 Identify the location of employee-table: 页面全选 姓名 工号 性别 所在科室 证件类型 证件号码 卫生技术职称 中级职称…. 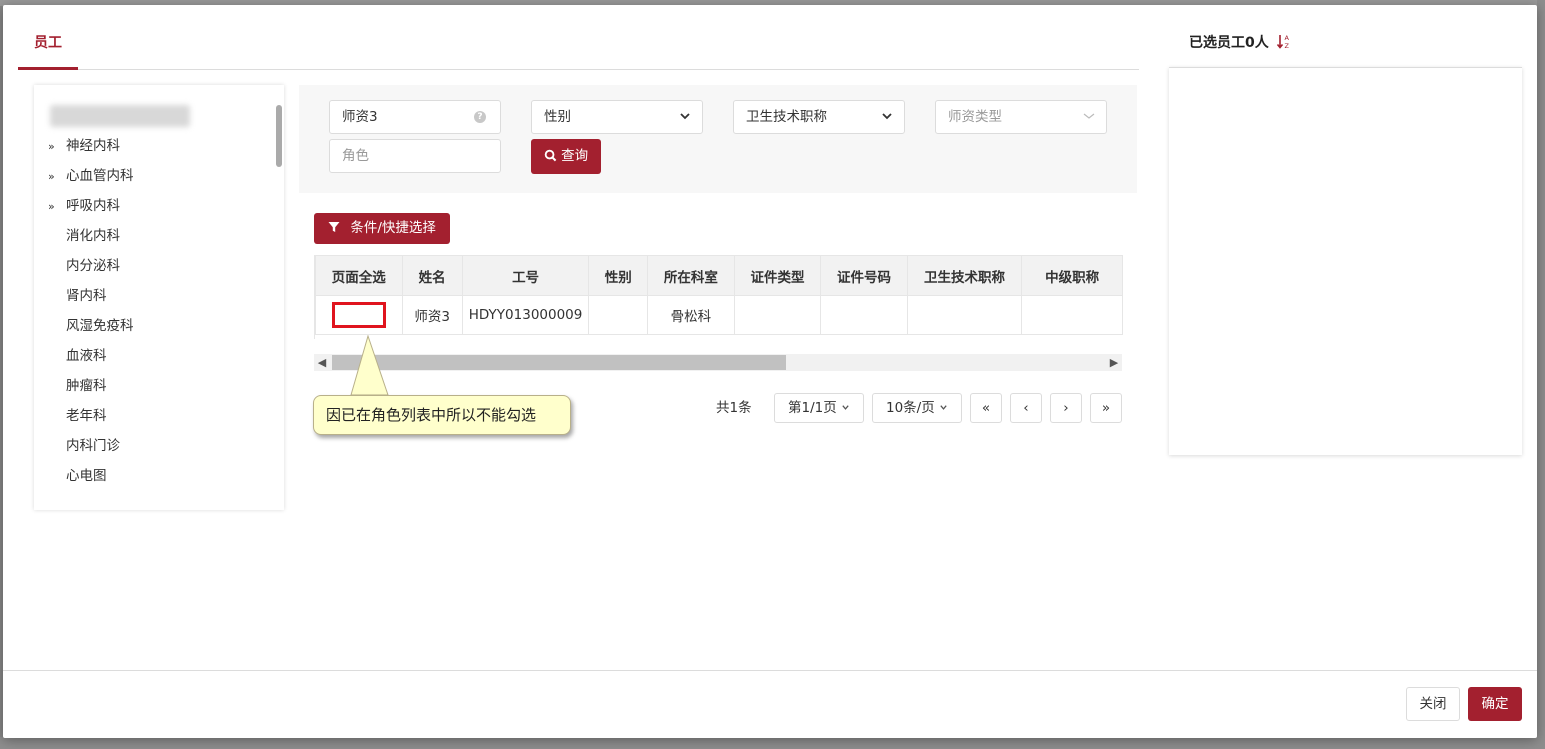
(718, 297).